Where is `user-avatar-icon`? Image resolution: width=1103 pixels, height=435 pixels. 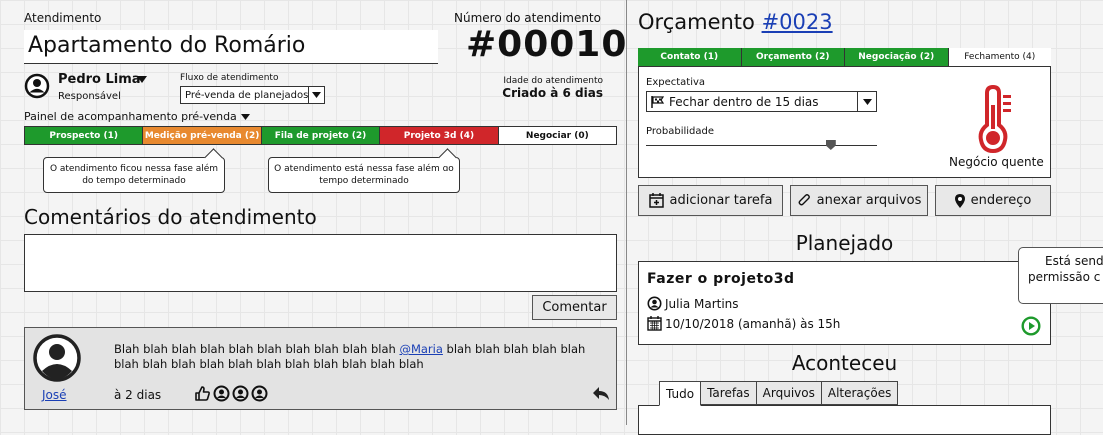
user-avatar-icon is located at coordinates (37, 86).